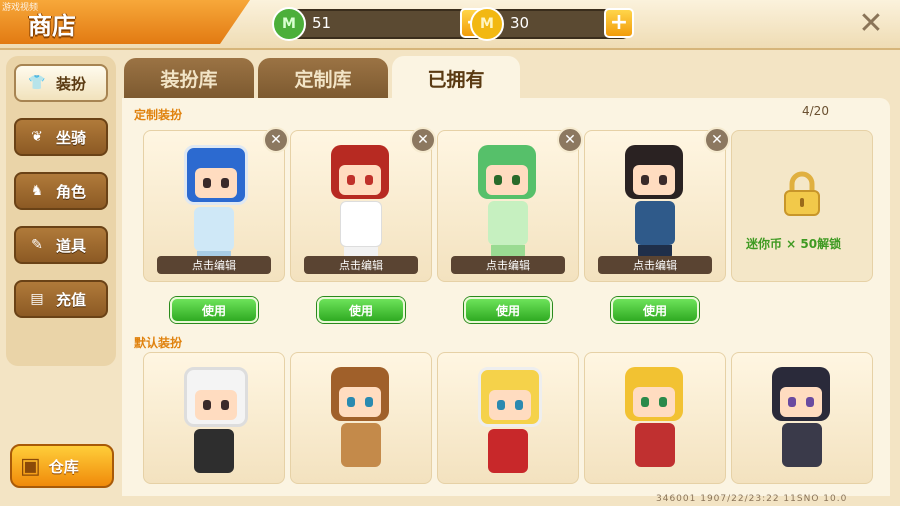 The image size is (900, 506). I want to click on sidebar-item-character: ♞ 角色, so click(61, 191).